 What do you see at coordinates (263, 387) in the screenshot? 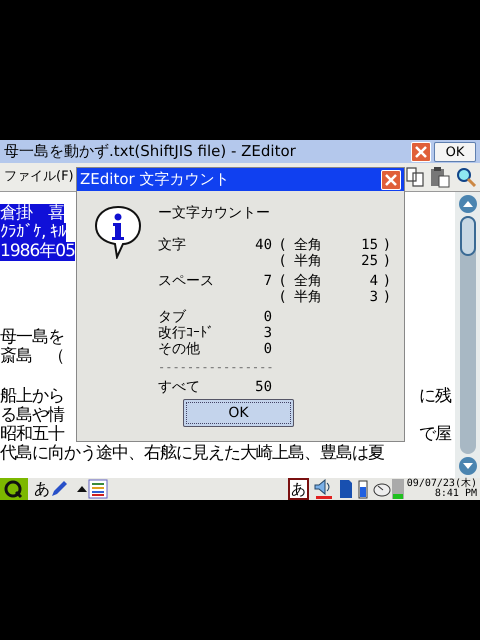
I see `total-value: 50` at bounding box center [263, 387].